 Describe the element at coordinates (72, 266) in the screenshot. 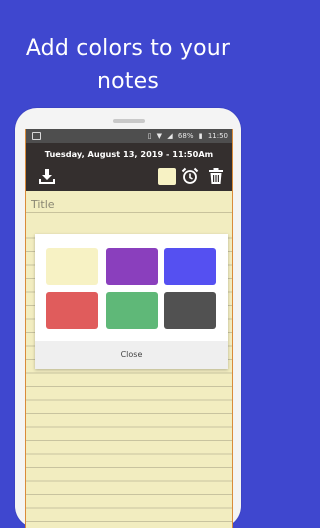

I see `color-option-cream` at that location.